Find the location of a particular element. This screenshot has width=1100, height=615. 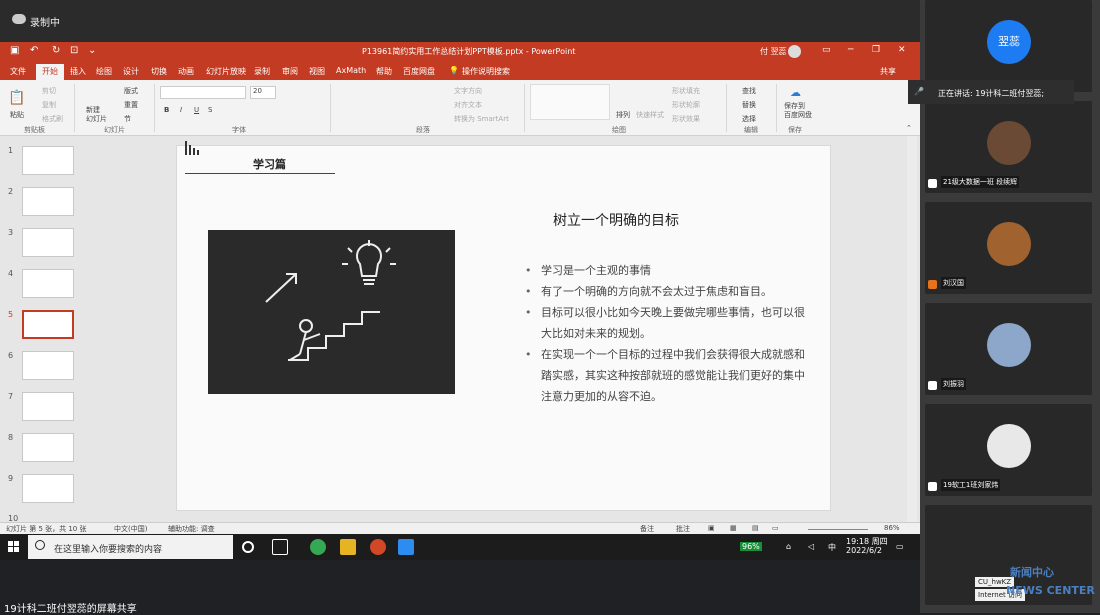

paste-button: 粘贴 is located at coordinates (17, 115).